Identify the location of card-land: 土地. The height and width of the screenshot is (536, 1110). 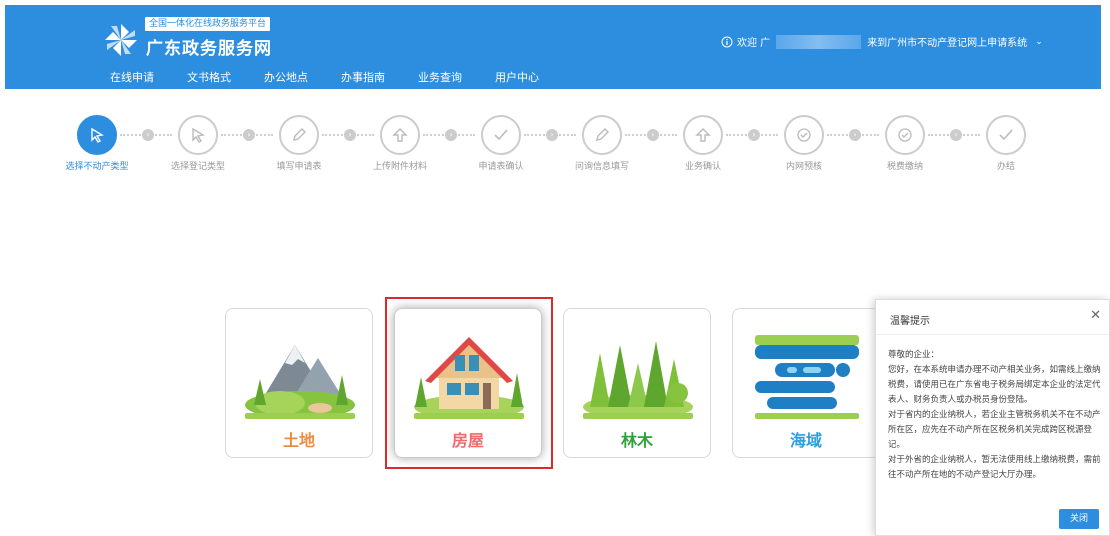
(299, 383).